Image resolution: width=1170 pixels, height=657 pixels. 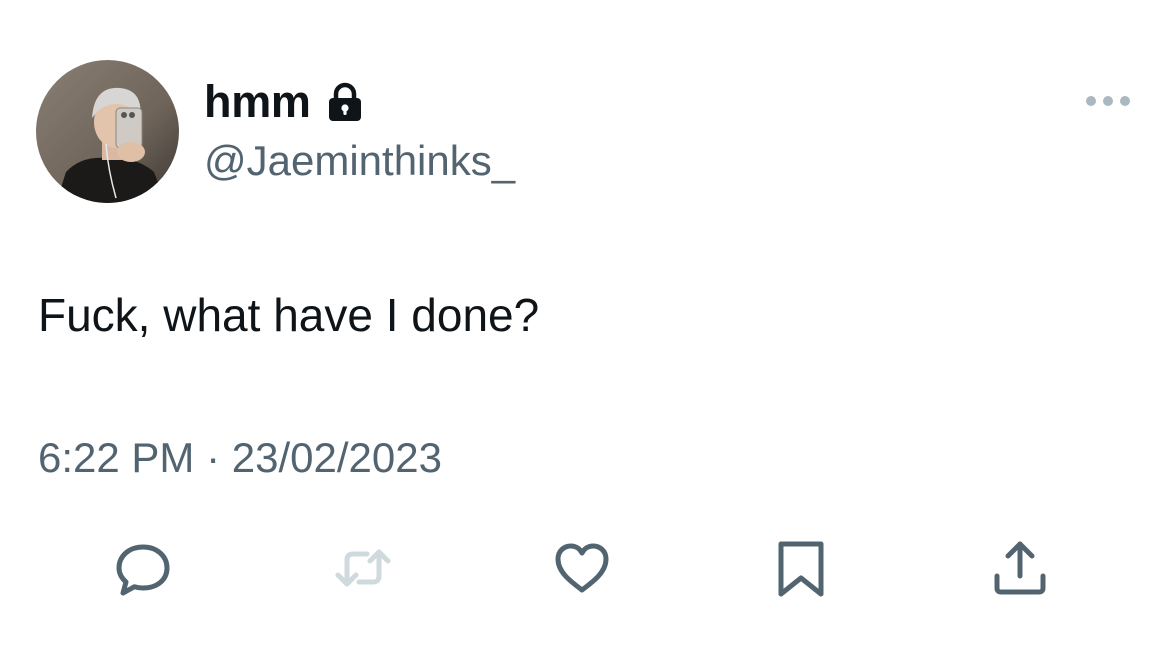 What do you see at coordinates (289, 315) in the screenshot?
I see `tweet-text: Fuck, what have I done?` at bounding box center [289, 315].